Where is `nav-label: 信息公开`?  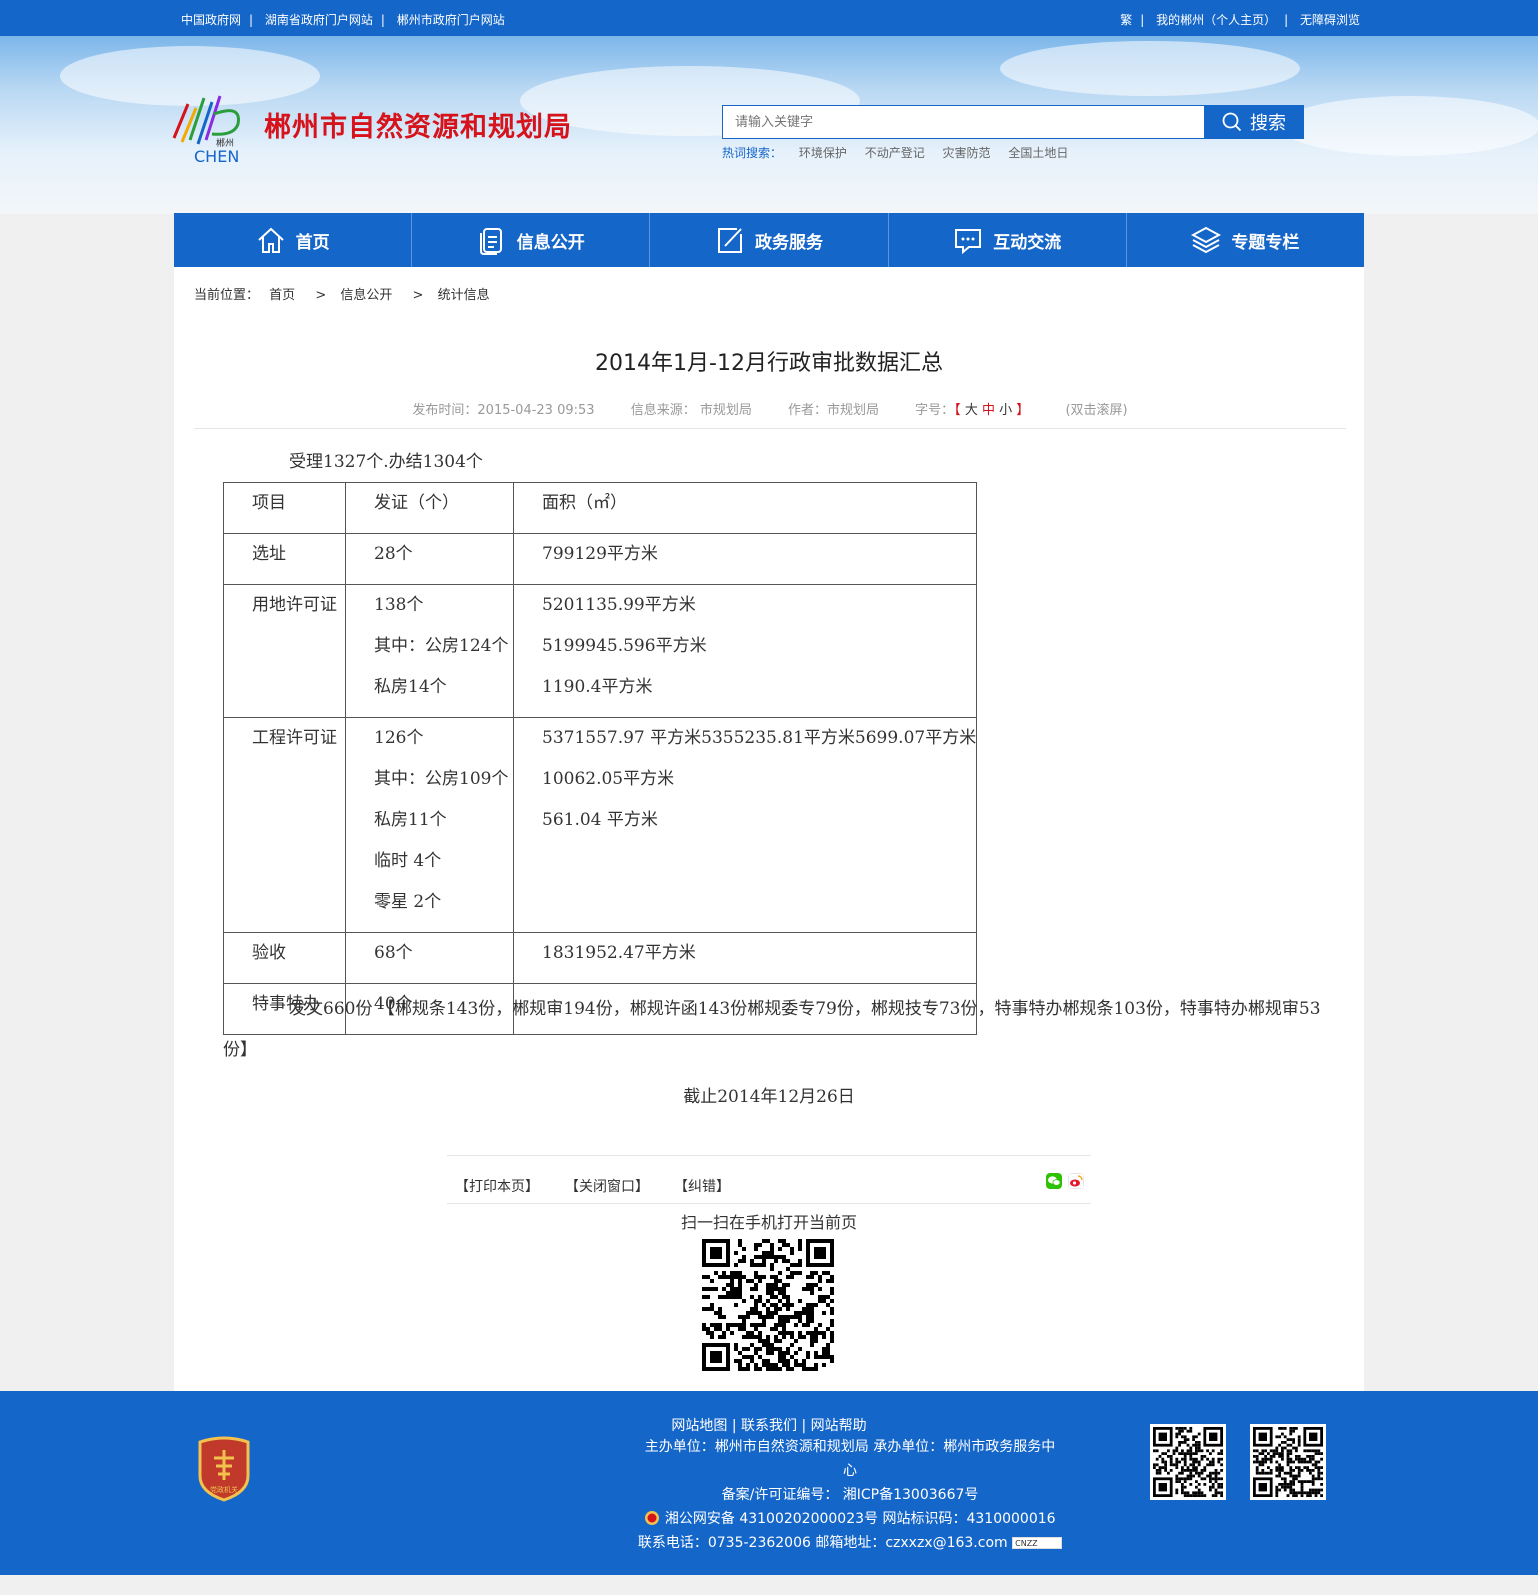
nav-label: 信息公开 is located at coordinates (550, 242).